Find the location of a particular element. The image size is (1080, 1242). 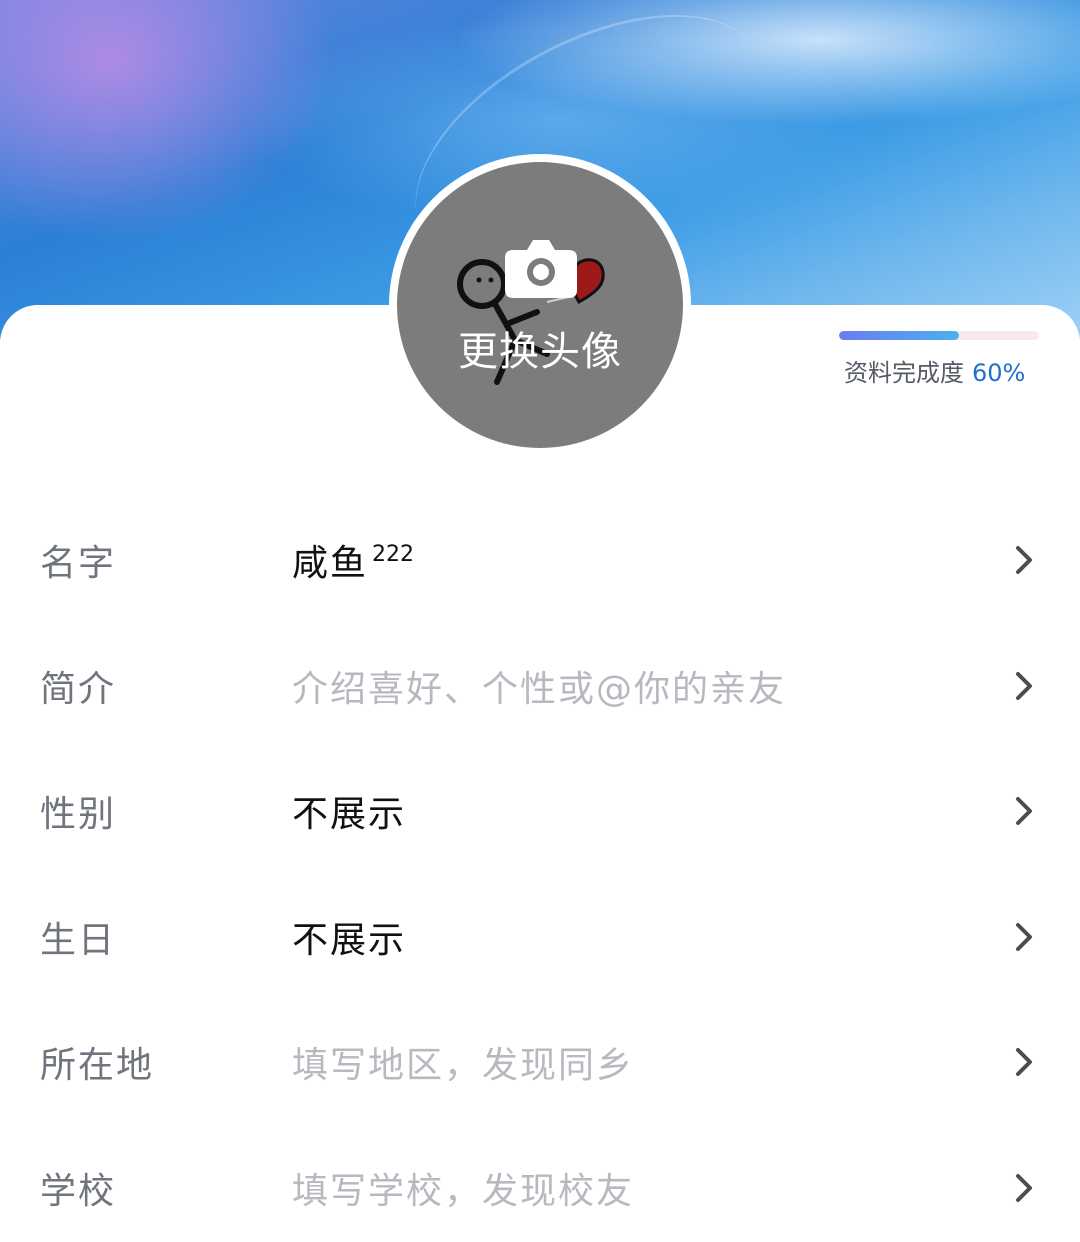

row-label-location: 所在地 is located at coordinates (97, 1065).